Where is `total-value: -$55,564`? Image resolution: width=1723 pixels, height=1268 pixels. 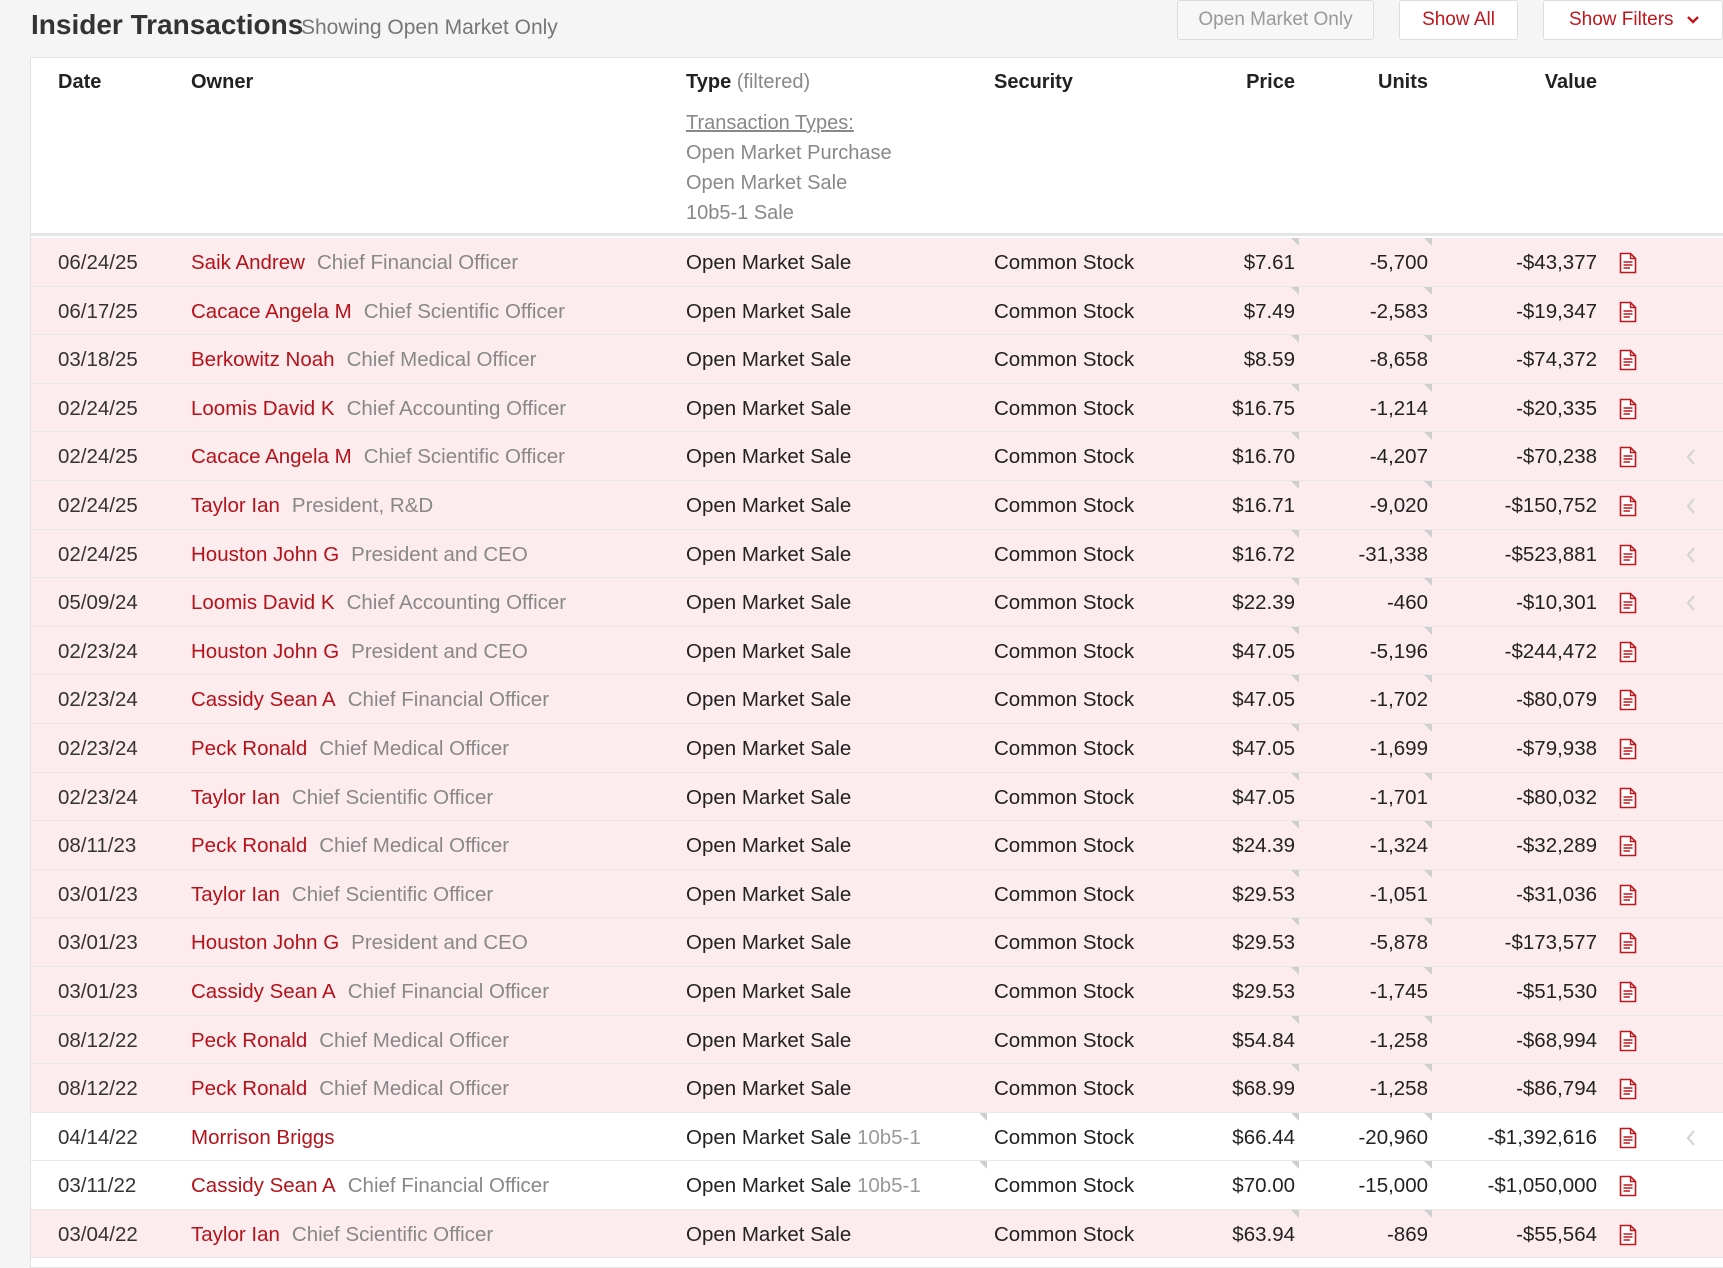 total-value: -$55,564 is located at coordinates (1556, 1234).